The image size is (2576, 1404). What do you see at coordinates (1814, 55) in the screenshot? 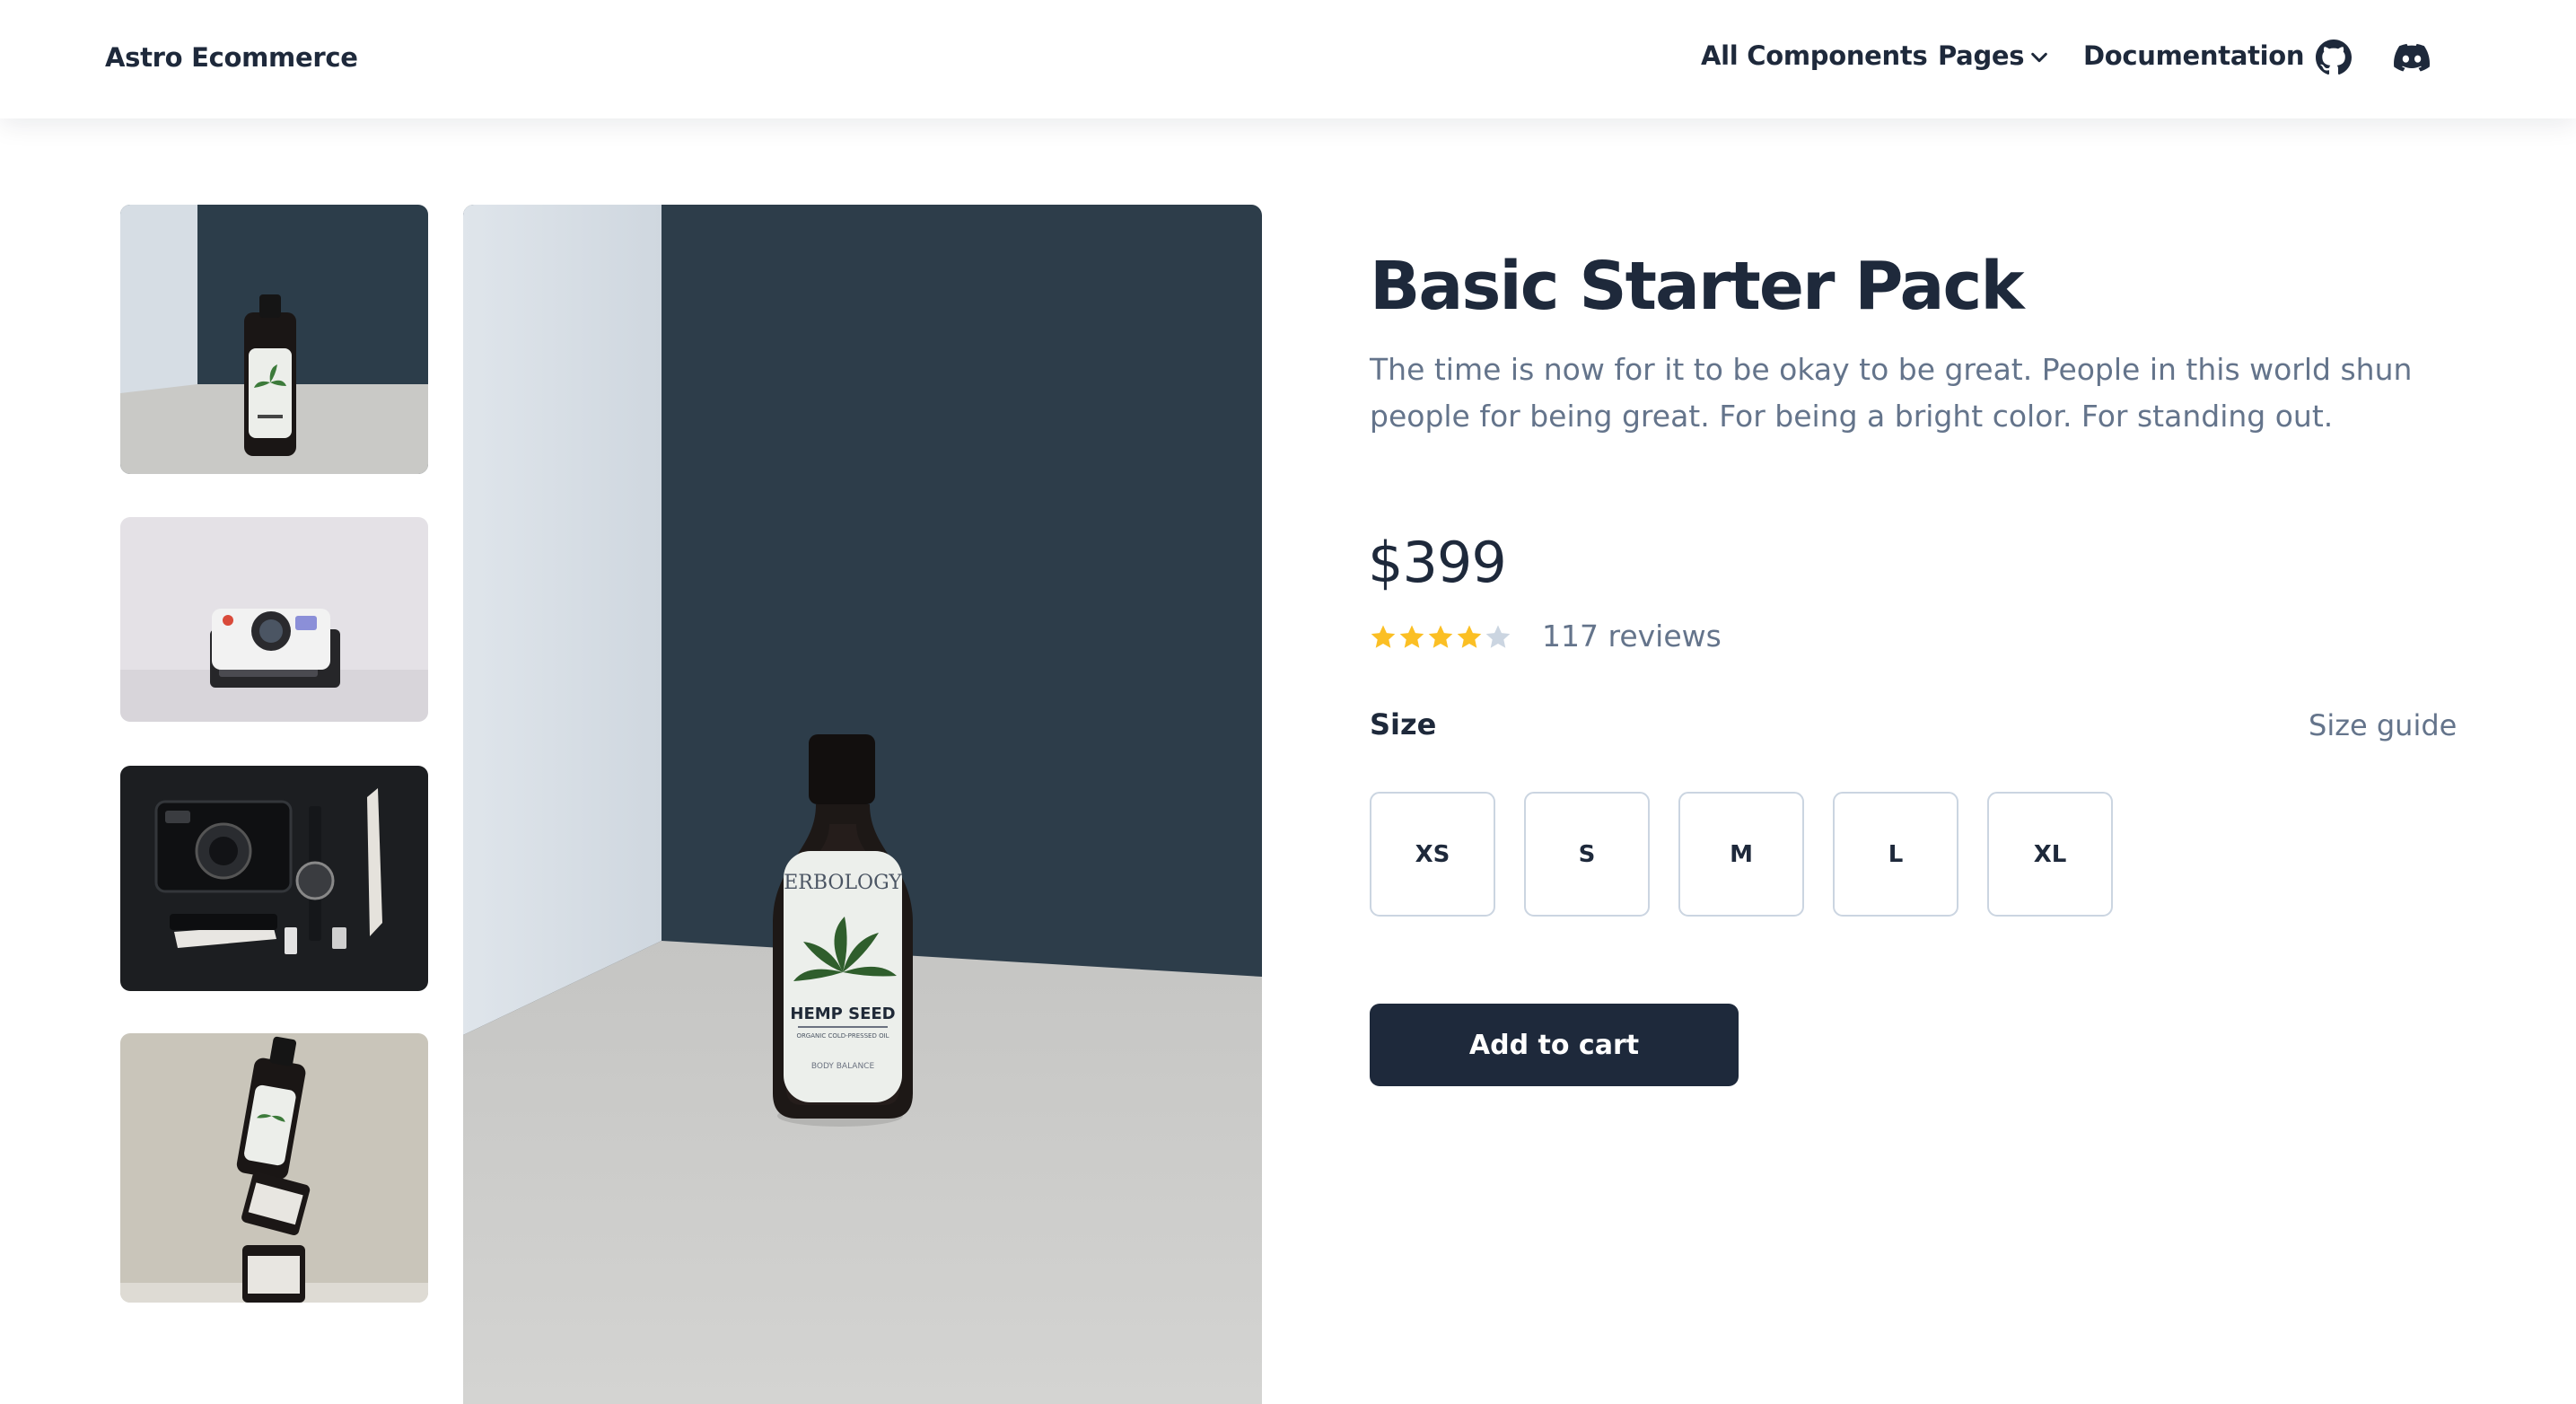
I see `nav-all-components: All Components` at bounding box center [1814, 55].